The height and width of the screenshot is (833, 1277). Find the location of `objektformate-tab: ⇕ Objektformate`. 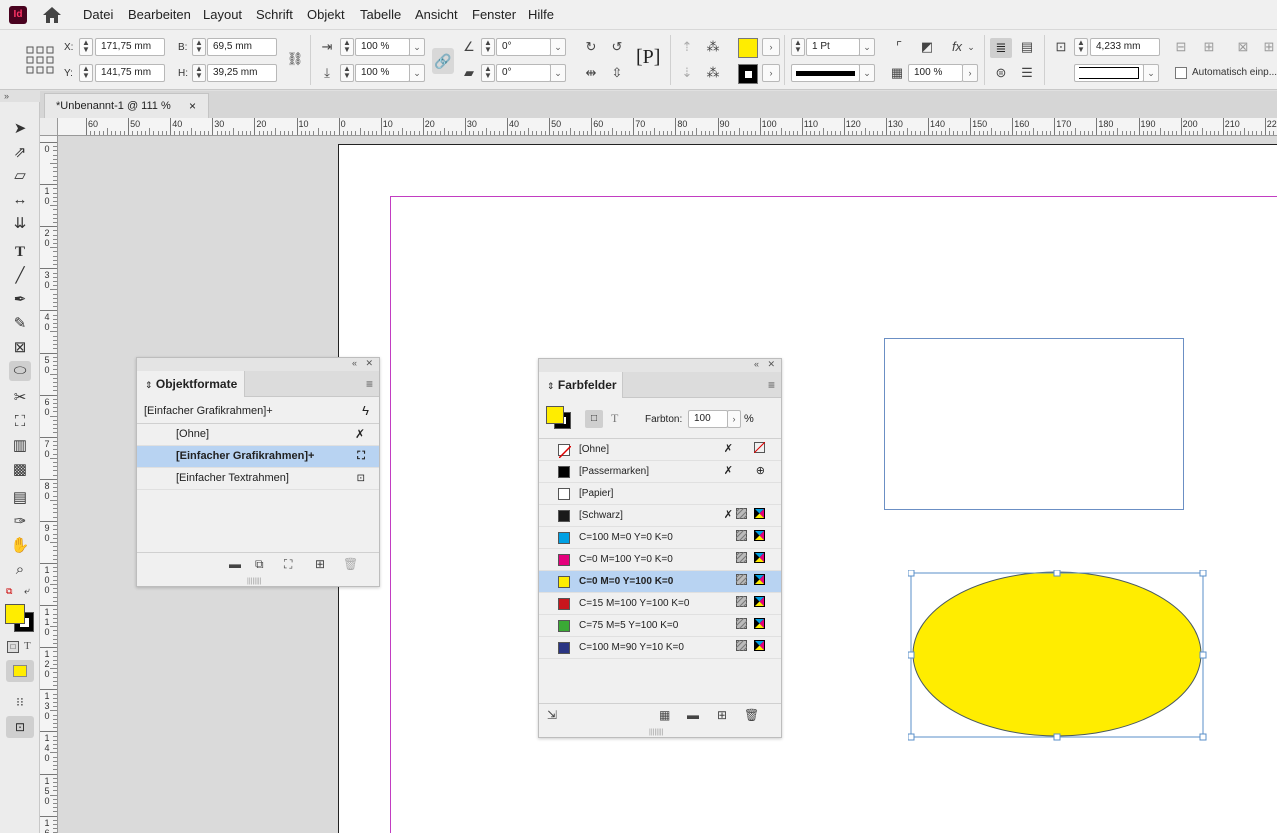

objektformate-tab: ⇕ Objektformate is located at coordinates (191, 384).